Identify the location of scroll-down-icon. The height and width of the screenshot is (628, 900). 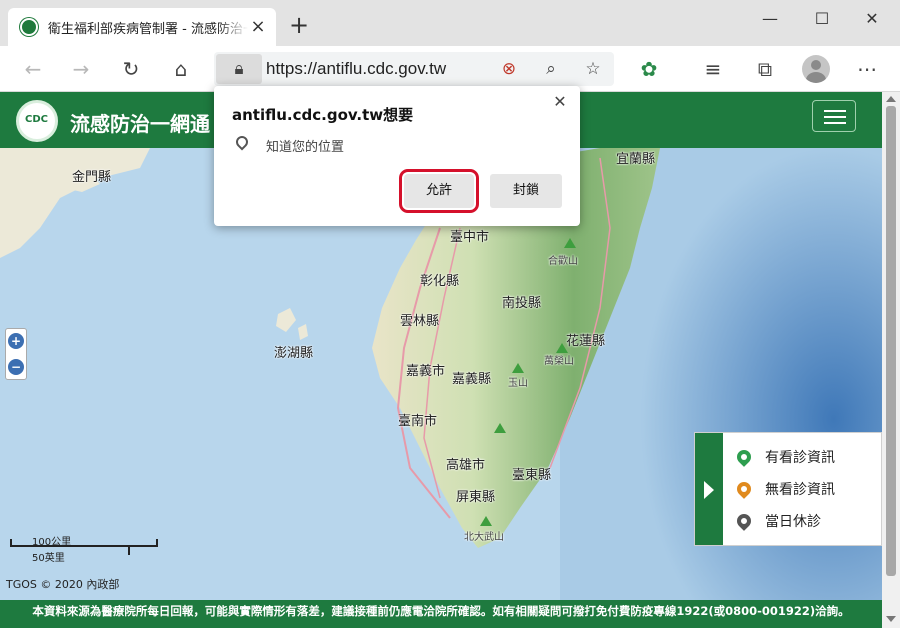
(891, 619).